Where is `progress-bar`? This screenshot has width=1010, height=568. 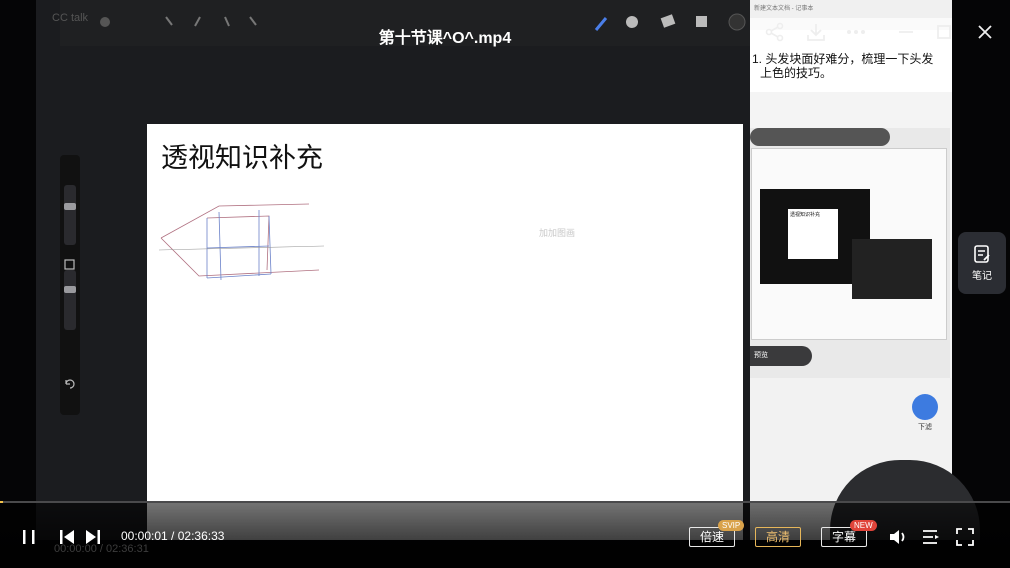
progress-bar is located at coordinates (505, 502).